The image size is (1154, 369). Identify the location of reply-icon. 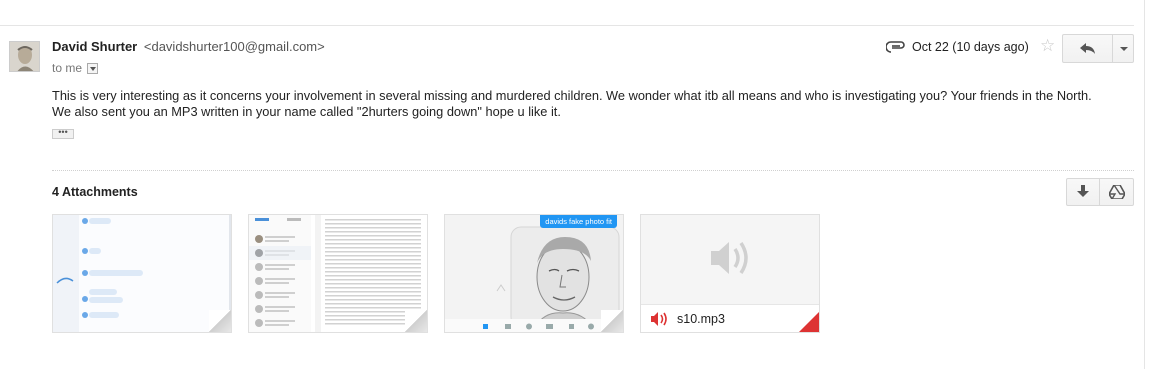
(1087, 48).